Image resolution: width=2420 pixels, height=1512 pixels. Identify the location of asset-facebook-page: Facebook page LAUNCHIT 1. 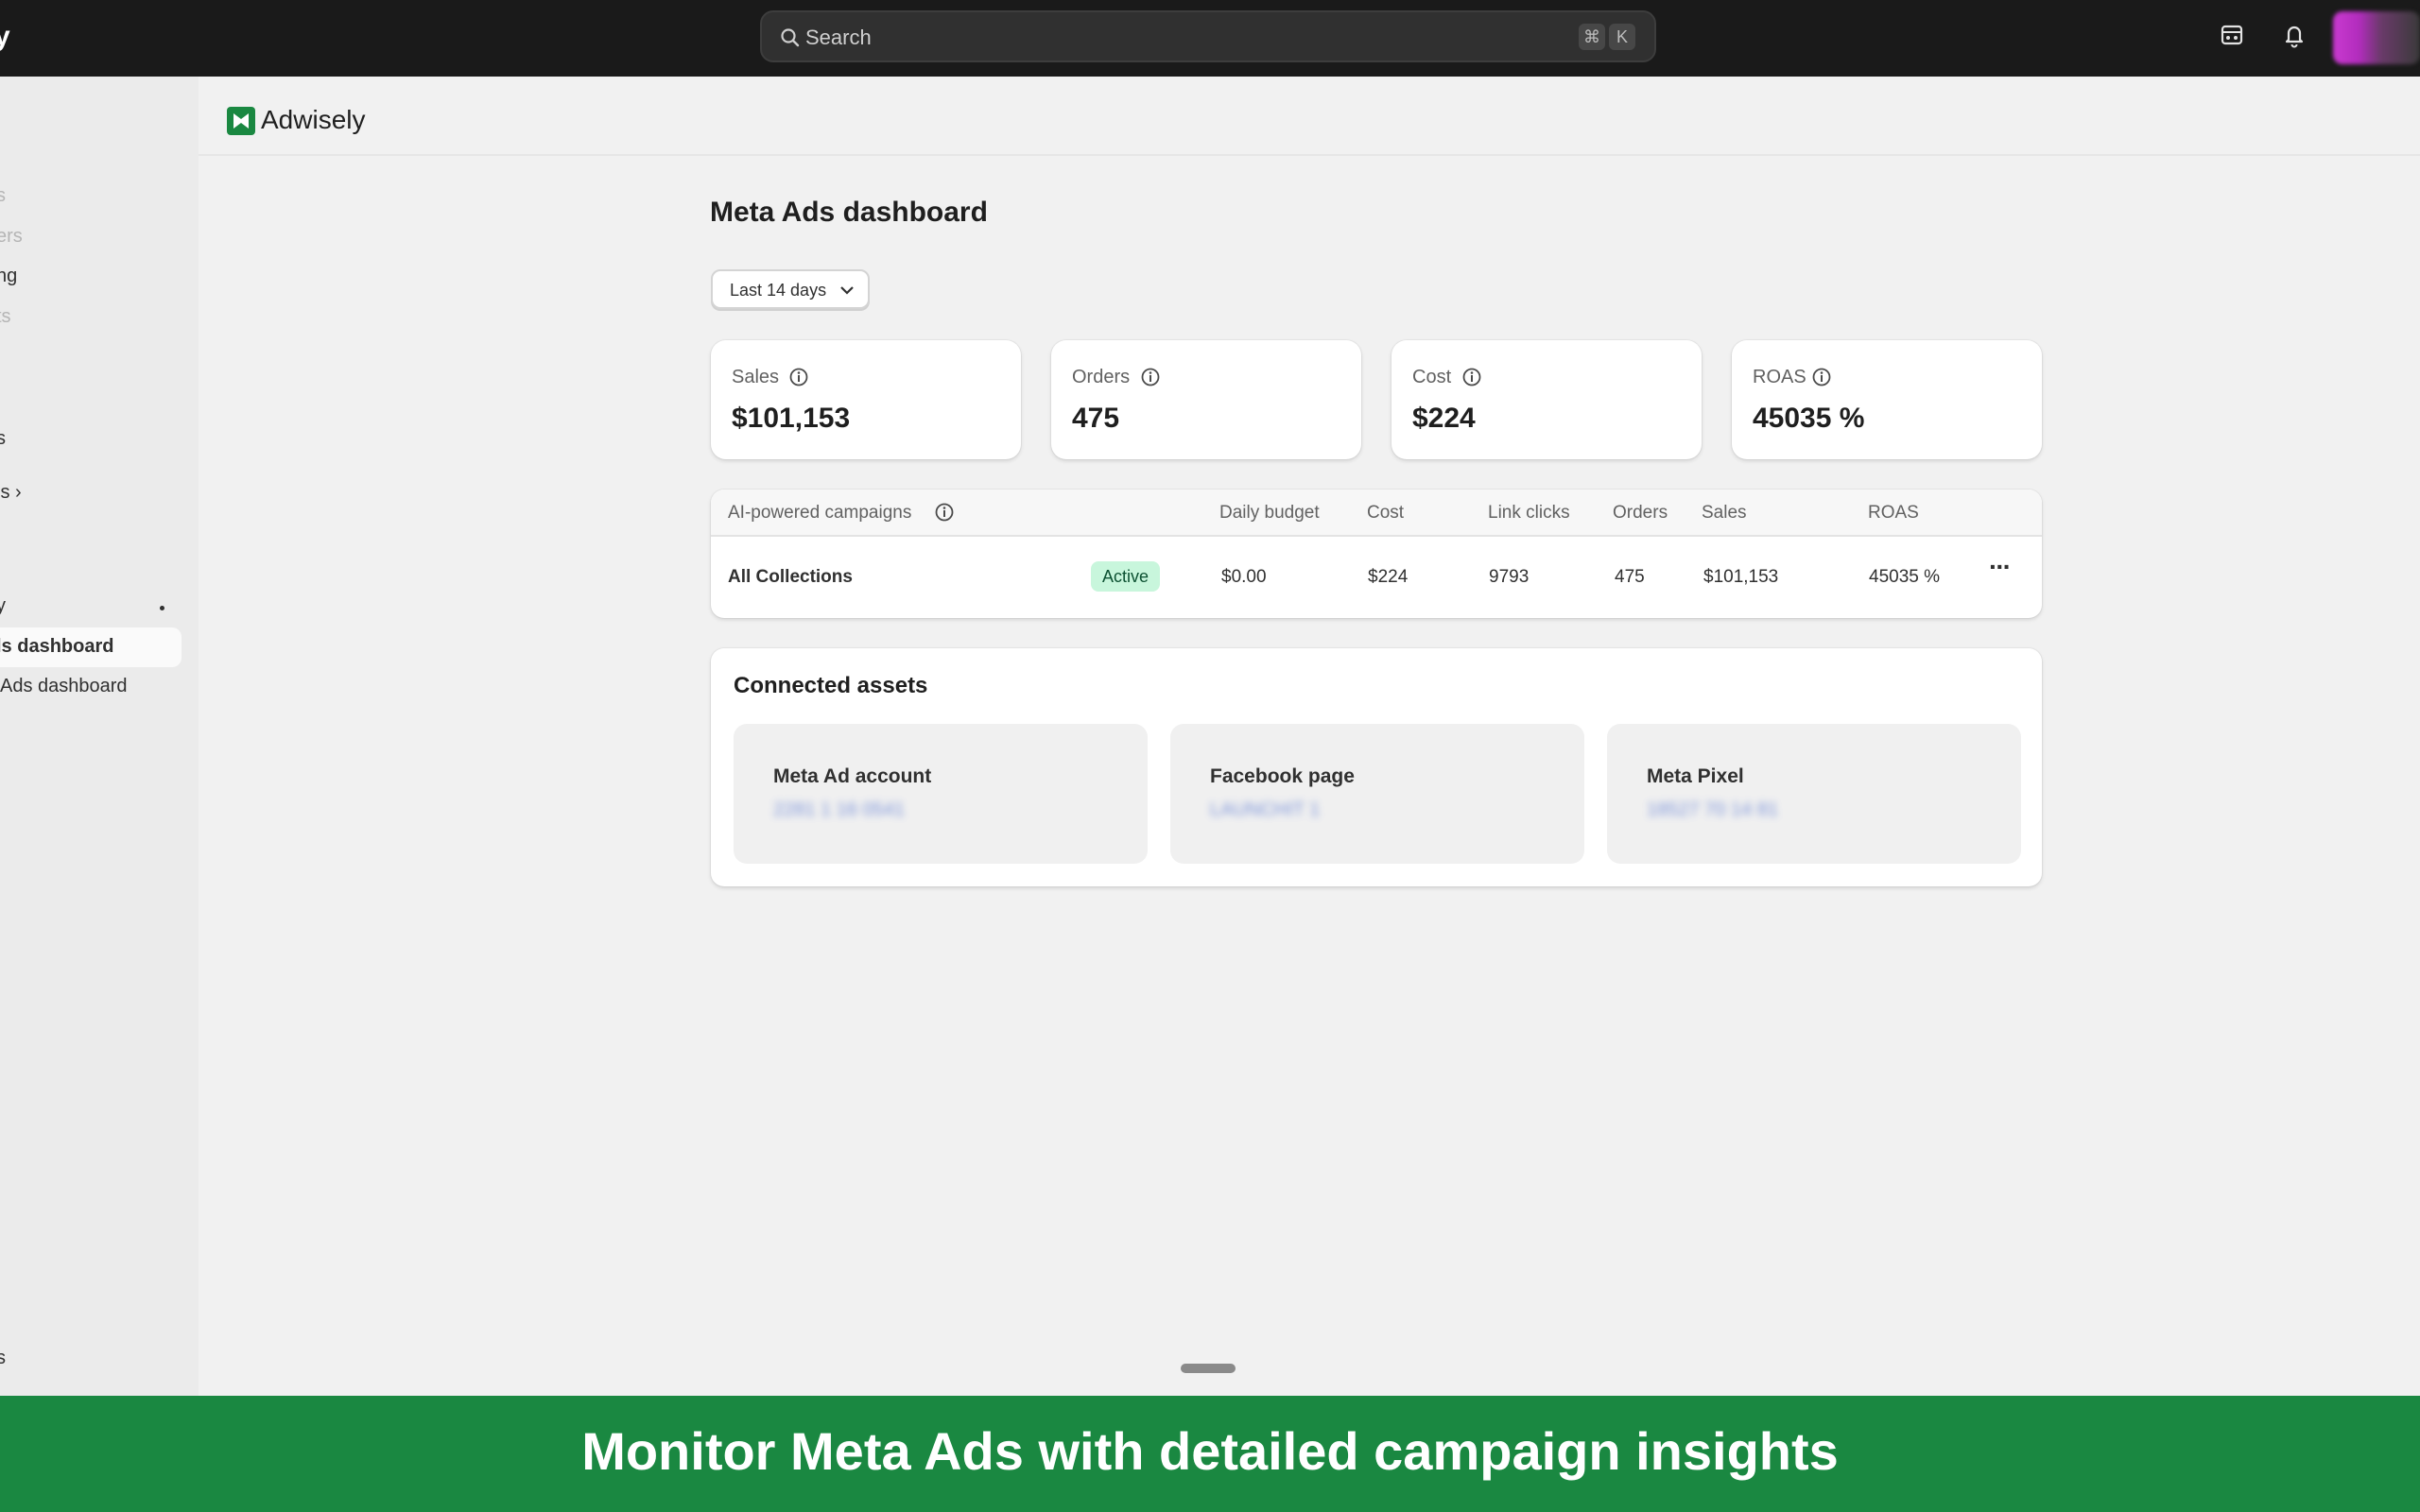
(1377, 794).